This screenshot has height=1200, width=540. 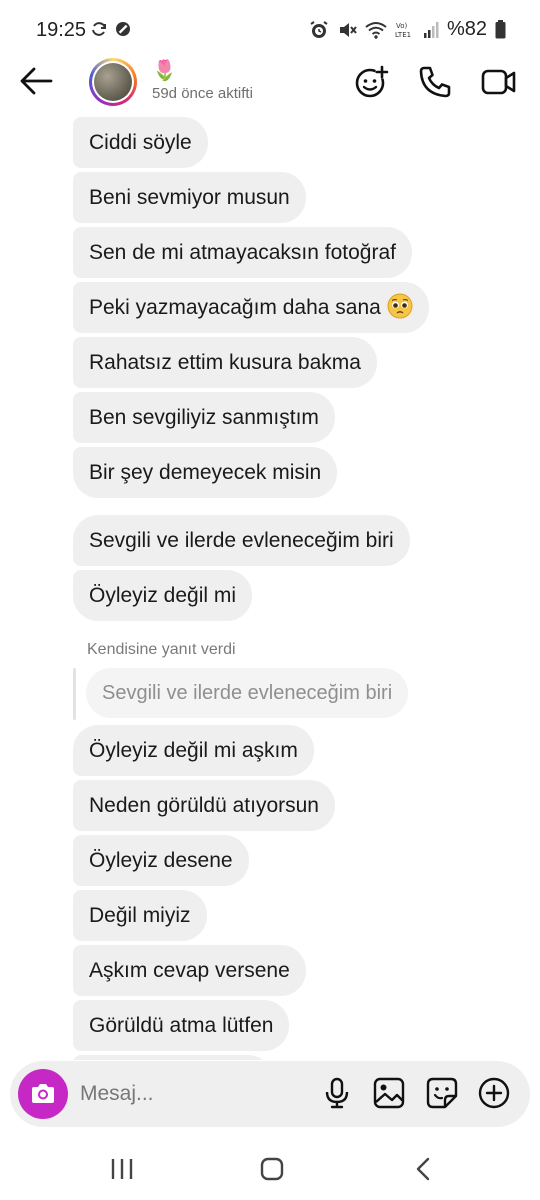 I want to click on signal-icon, so click(x=431, y=29).